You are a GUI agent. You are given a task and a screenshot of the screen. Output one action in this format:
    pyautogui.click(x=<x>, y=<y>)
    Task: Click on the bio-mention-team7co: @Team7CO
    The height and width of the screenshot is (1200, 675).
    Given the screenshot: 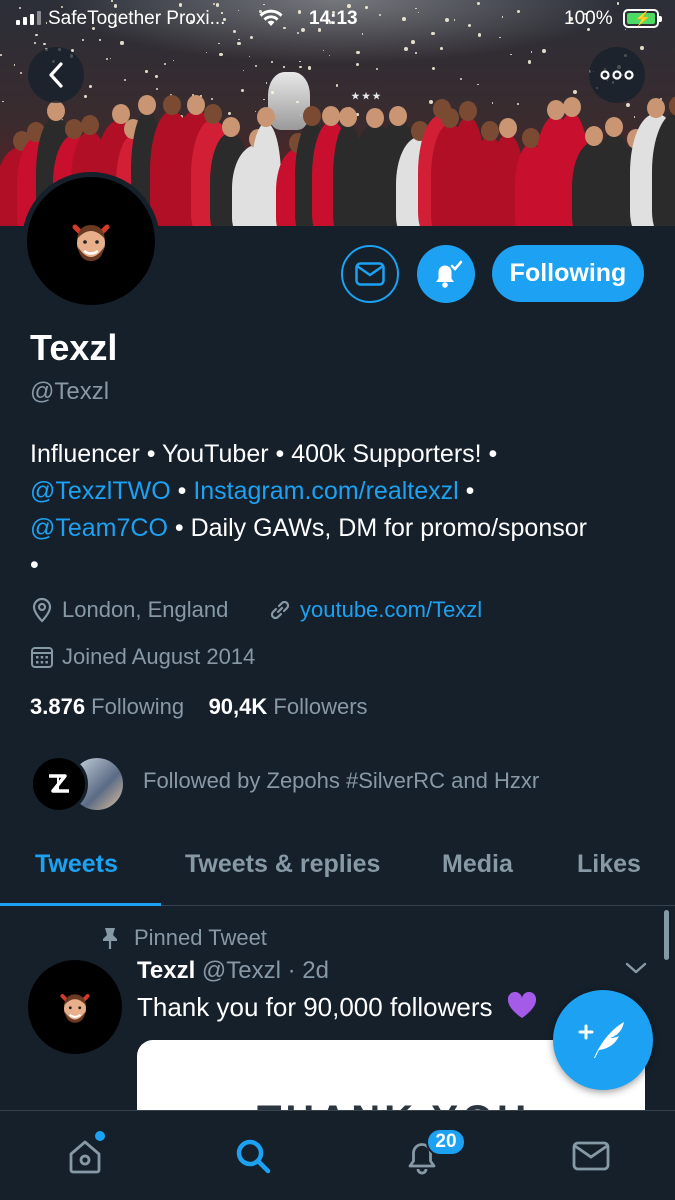 What is the action you would take?
    pyautogui.click(x=99, y=528)
    